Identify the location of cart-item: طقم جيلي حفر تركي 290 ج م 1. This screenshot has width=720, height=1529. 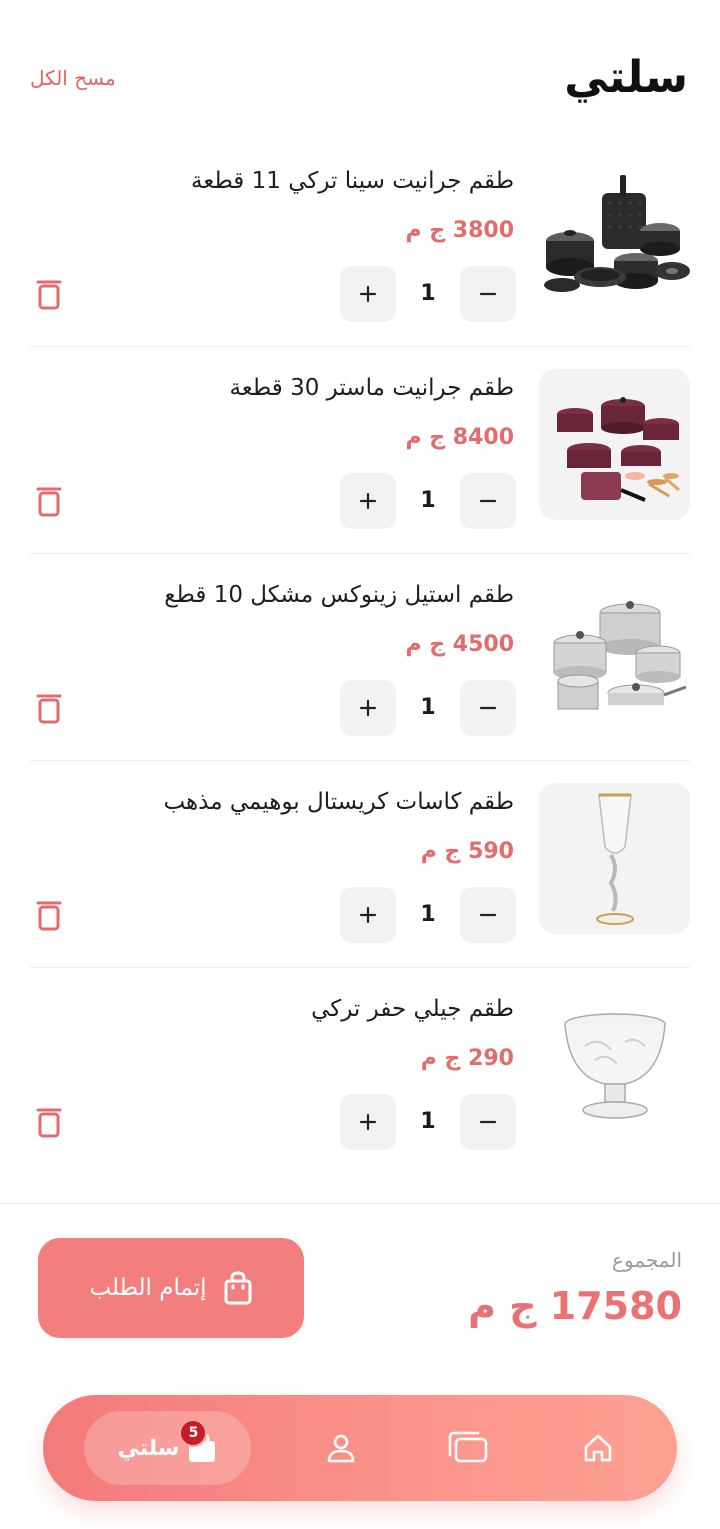
(360, 1071).